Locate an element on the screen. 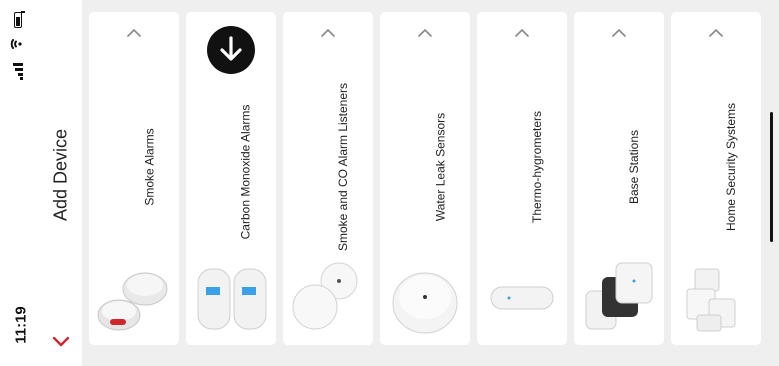 The image size is (779, 366). co-alarm-image is located at coordinates (232, 299).